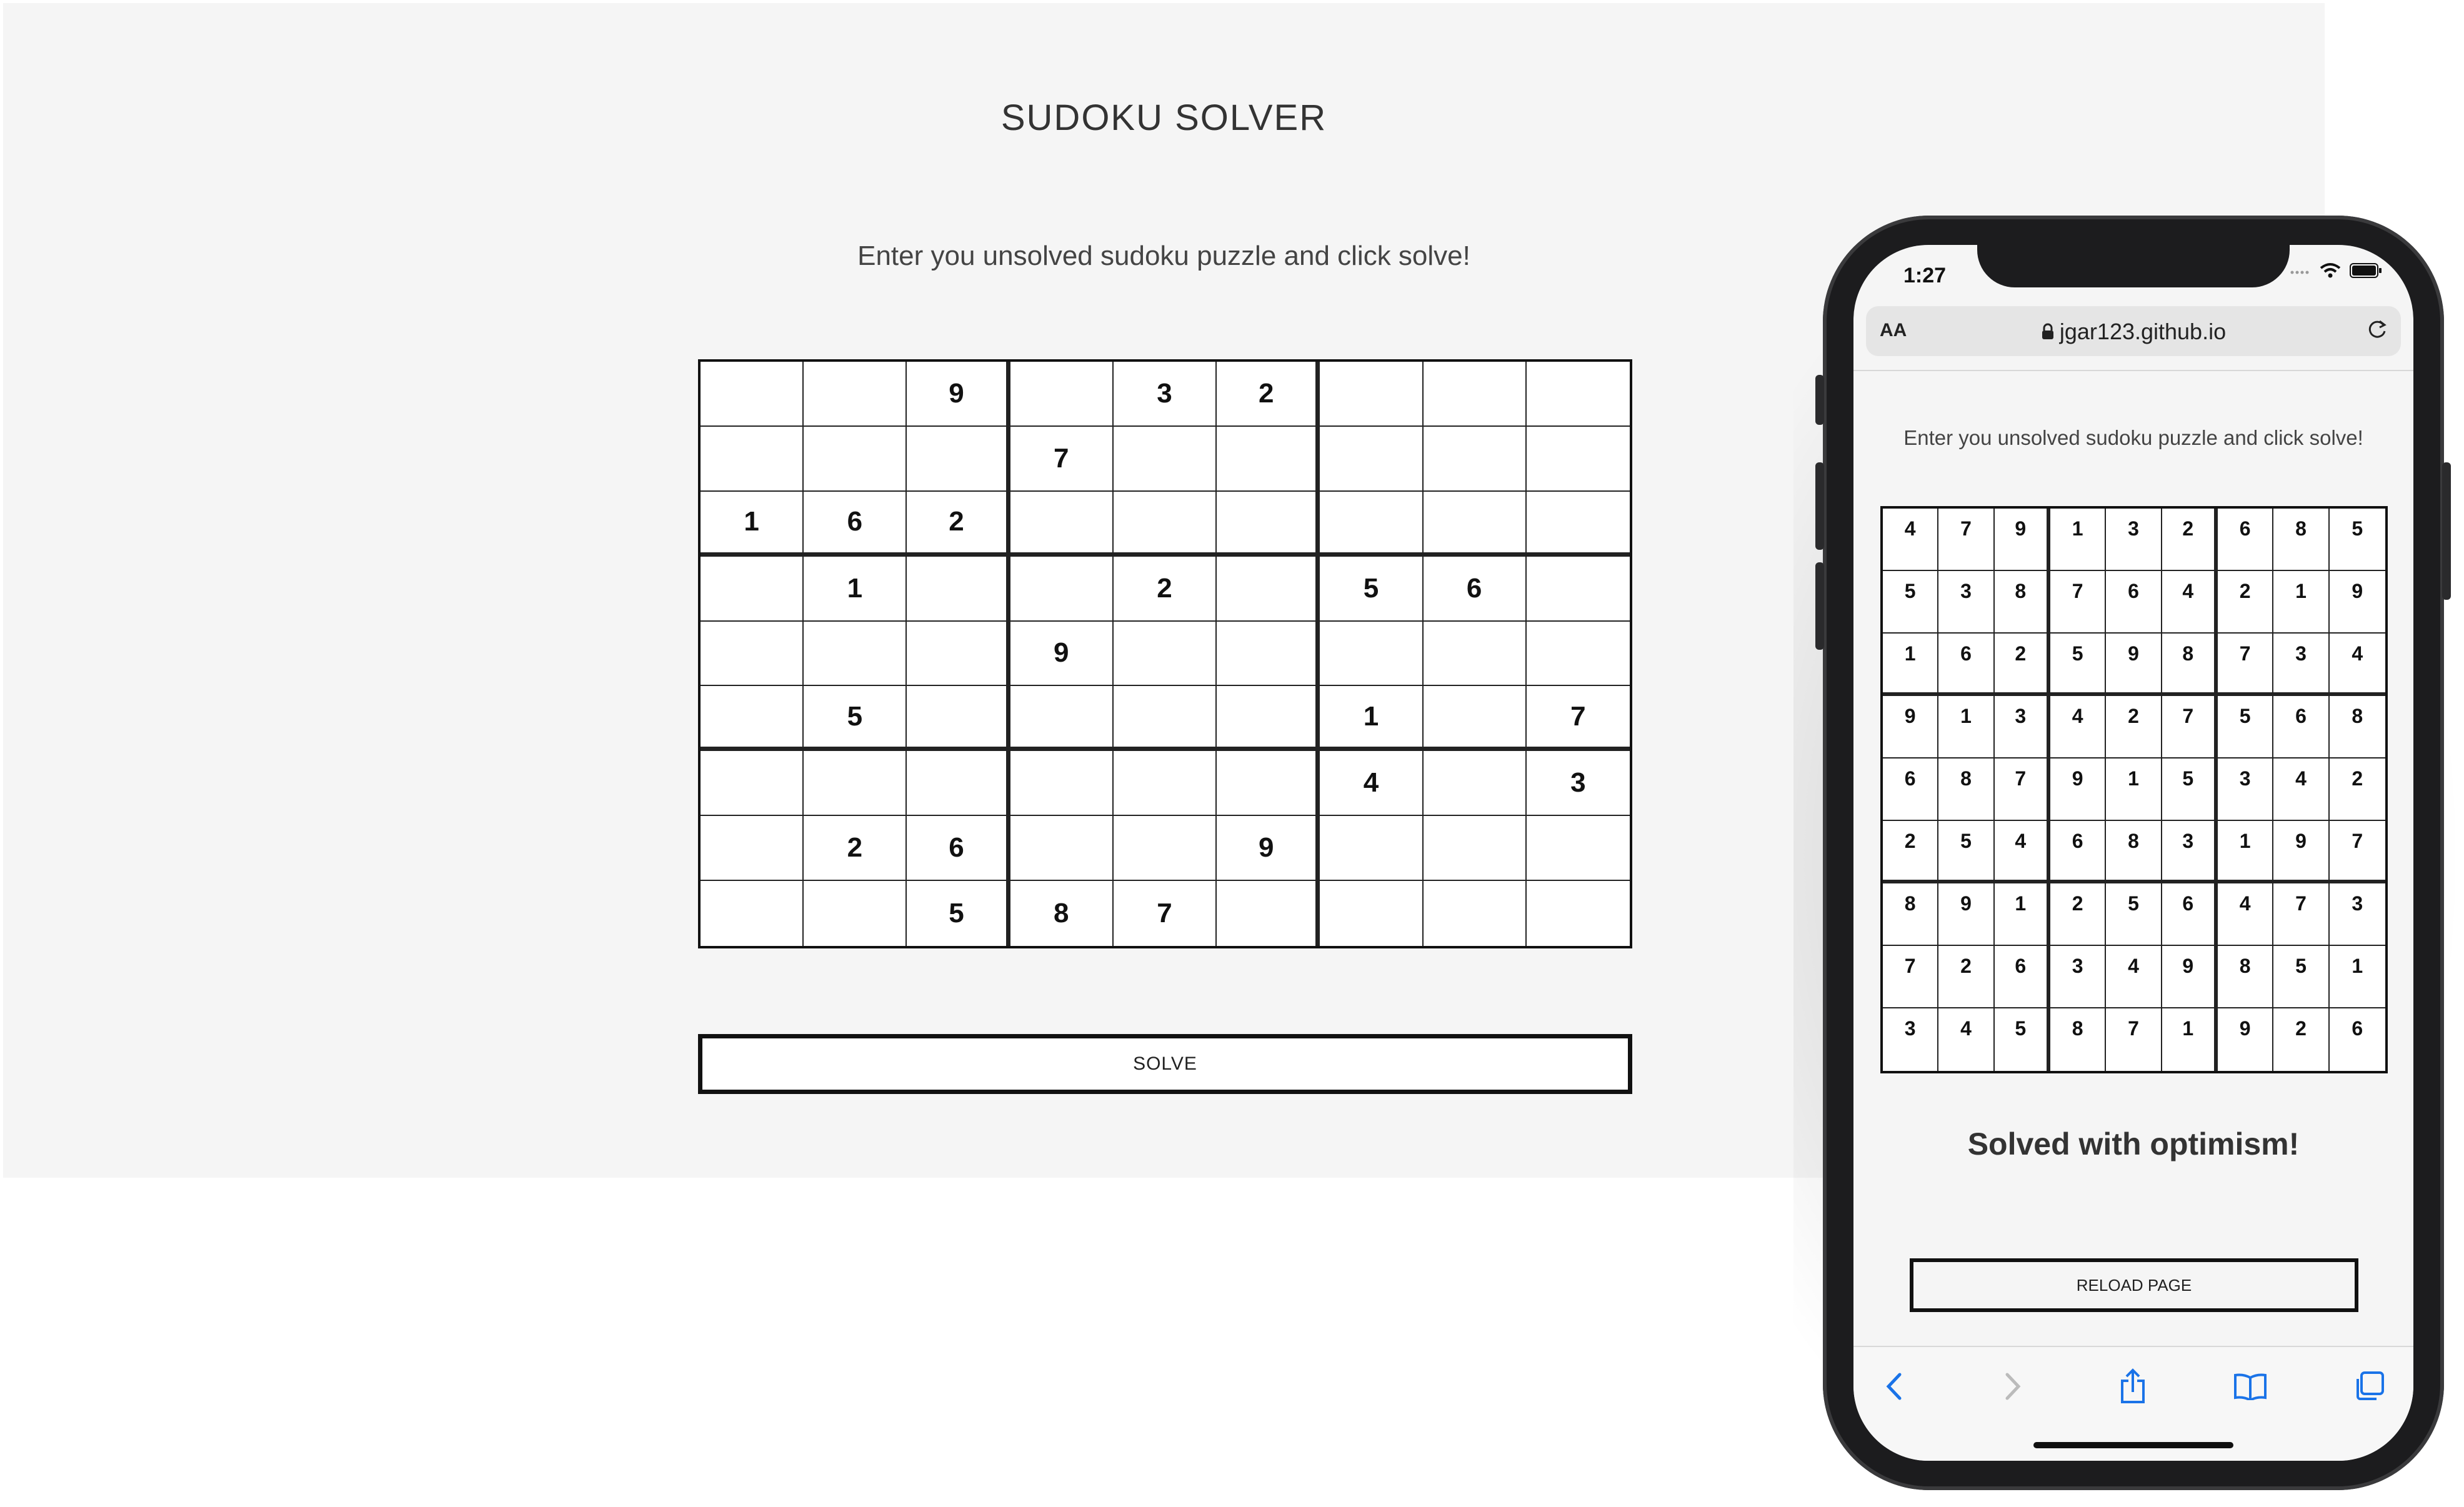 The width and height of the screenshot is (2464, 1507). What do you see at coordinates (2133, 1445) in the screenshot?
I see `home-indicator` at bounding box center [2133, 1445].